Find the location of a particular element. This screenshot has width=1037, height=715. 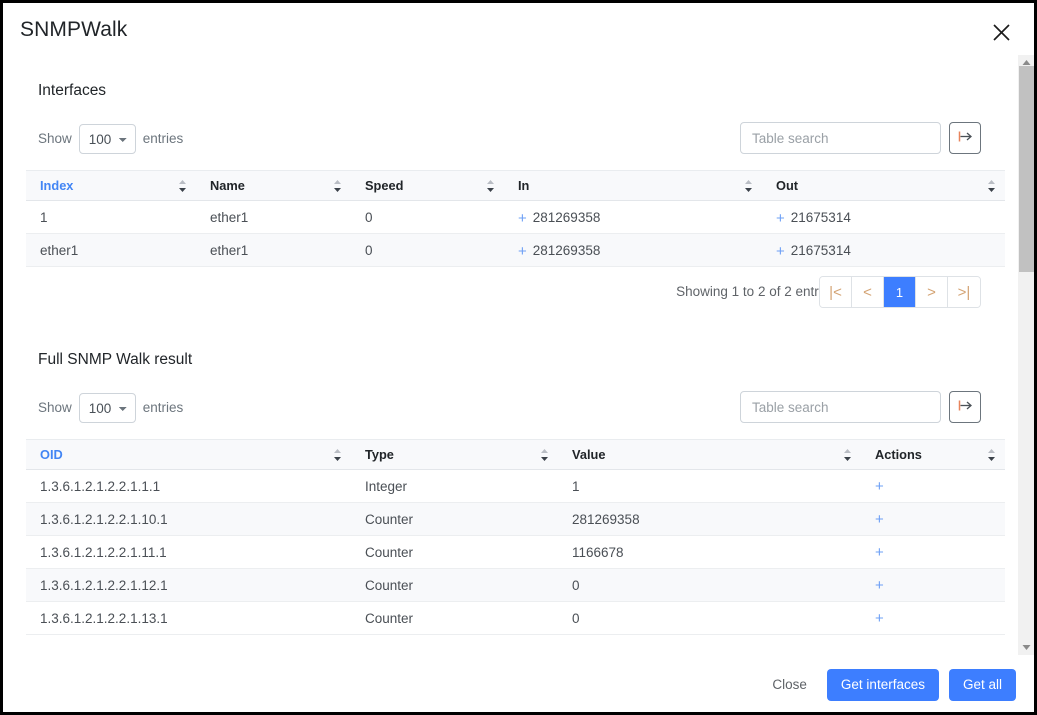

interfaces-length-control: Show 100 entries is located at coordinates (110, 139).